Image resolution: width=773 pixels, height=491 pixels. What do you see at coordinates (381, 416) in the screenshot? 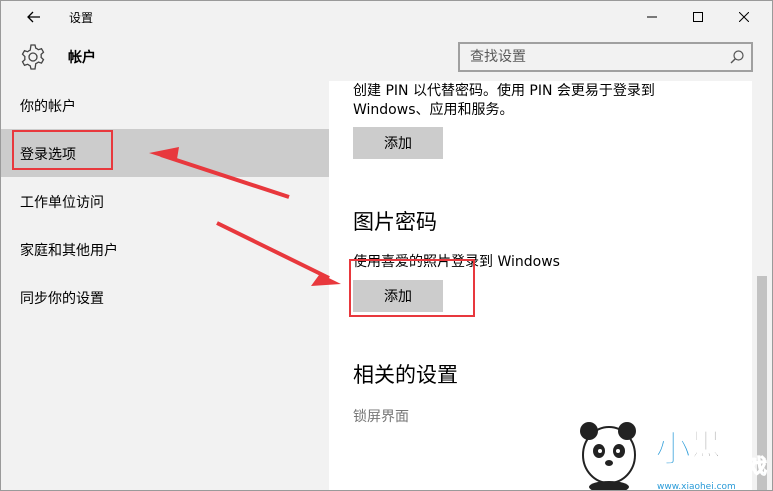
I see `lock-screen-link: 锁屏界面` at bounding box center [381, 416].